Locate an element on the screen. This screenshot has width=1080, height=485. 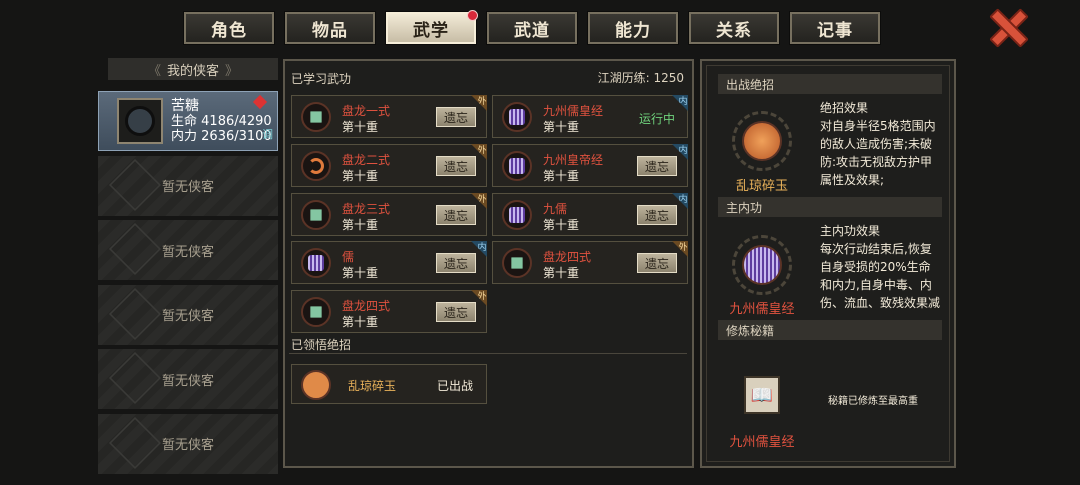
tab-label: 角色 is located at coordinates (229, 30).